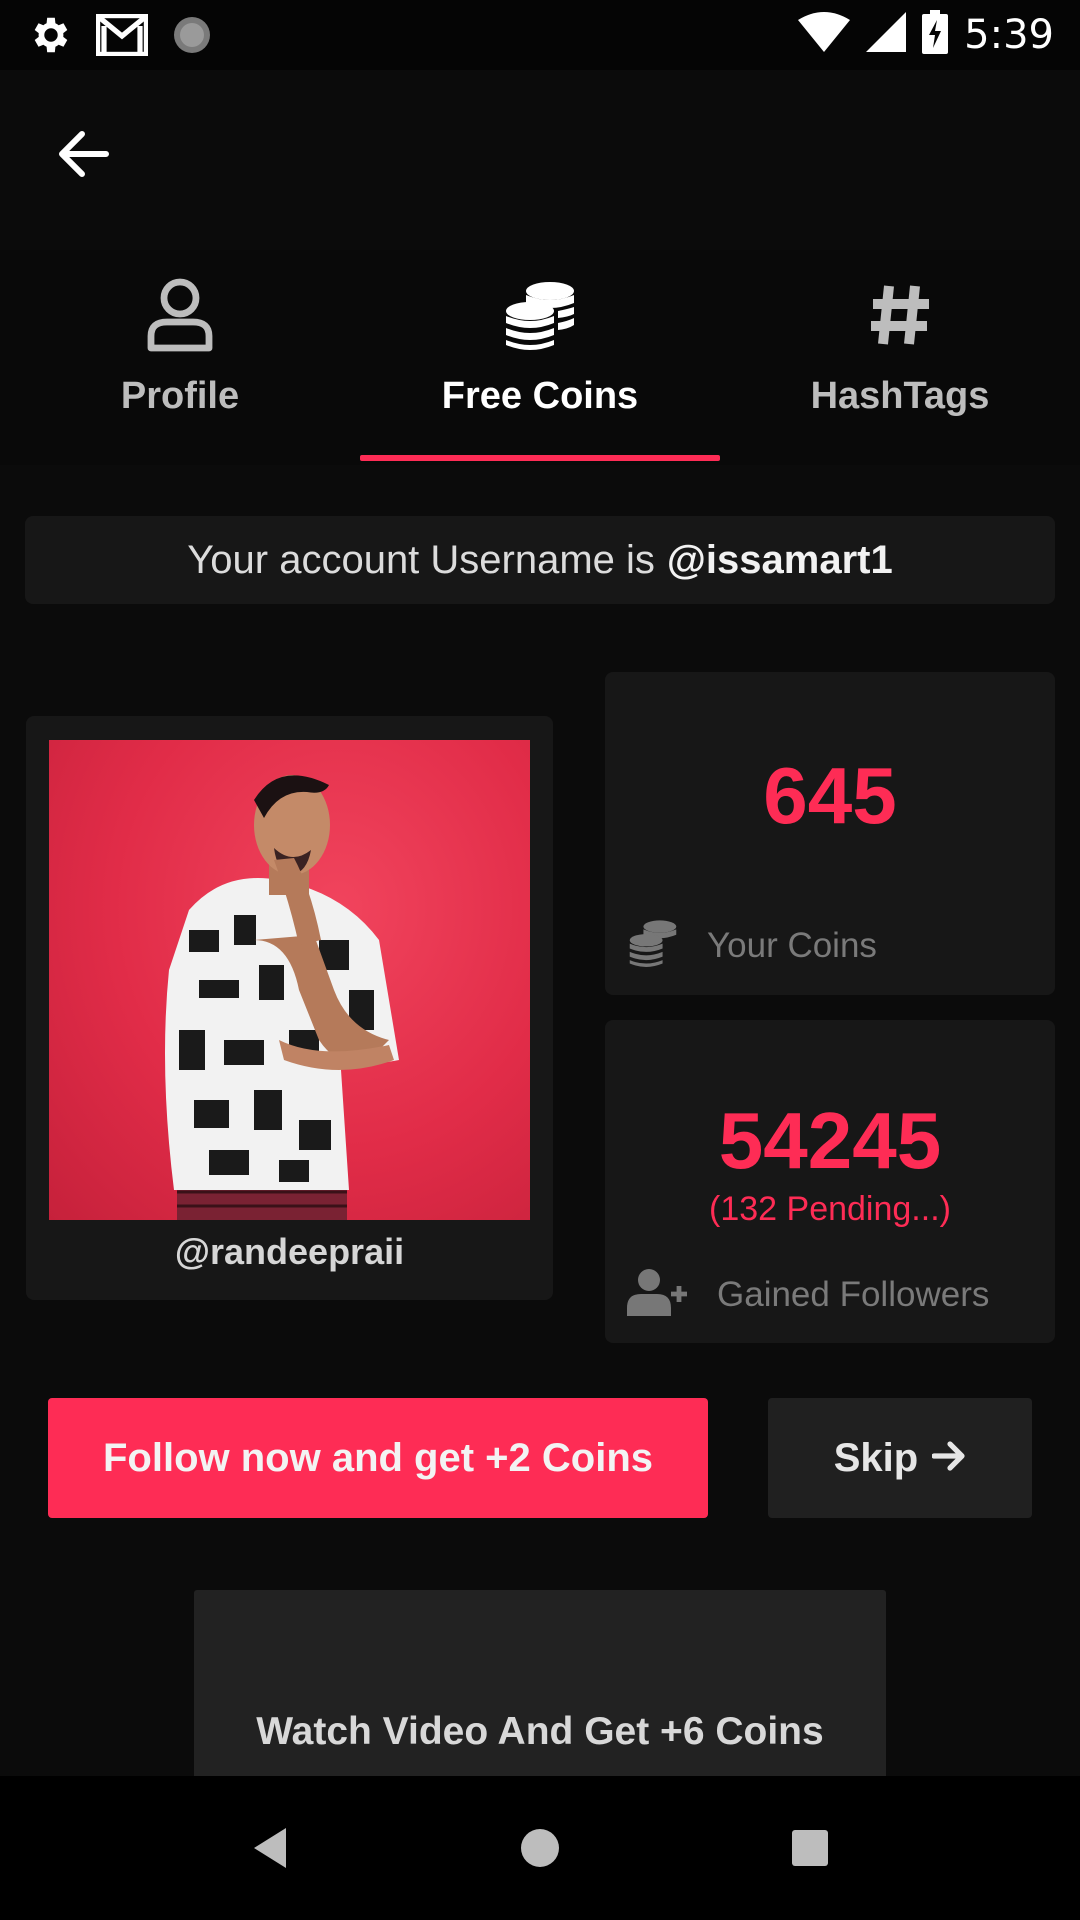  Describe the element at coordinates (830, 1140) in the screenshot. I see `followers-value: 54245` at that location.